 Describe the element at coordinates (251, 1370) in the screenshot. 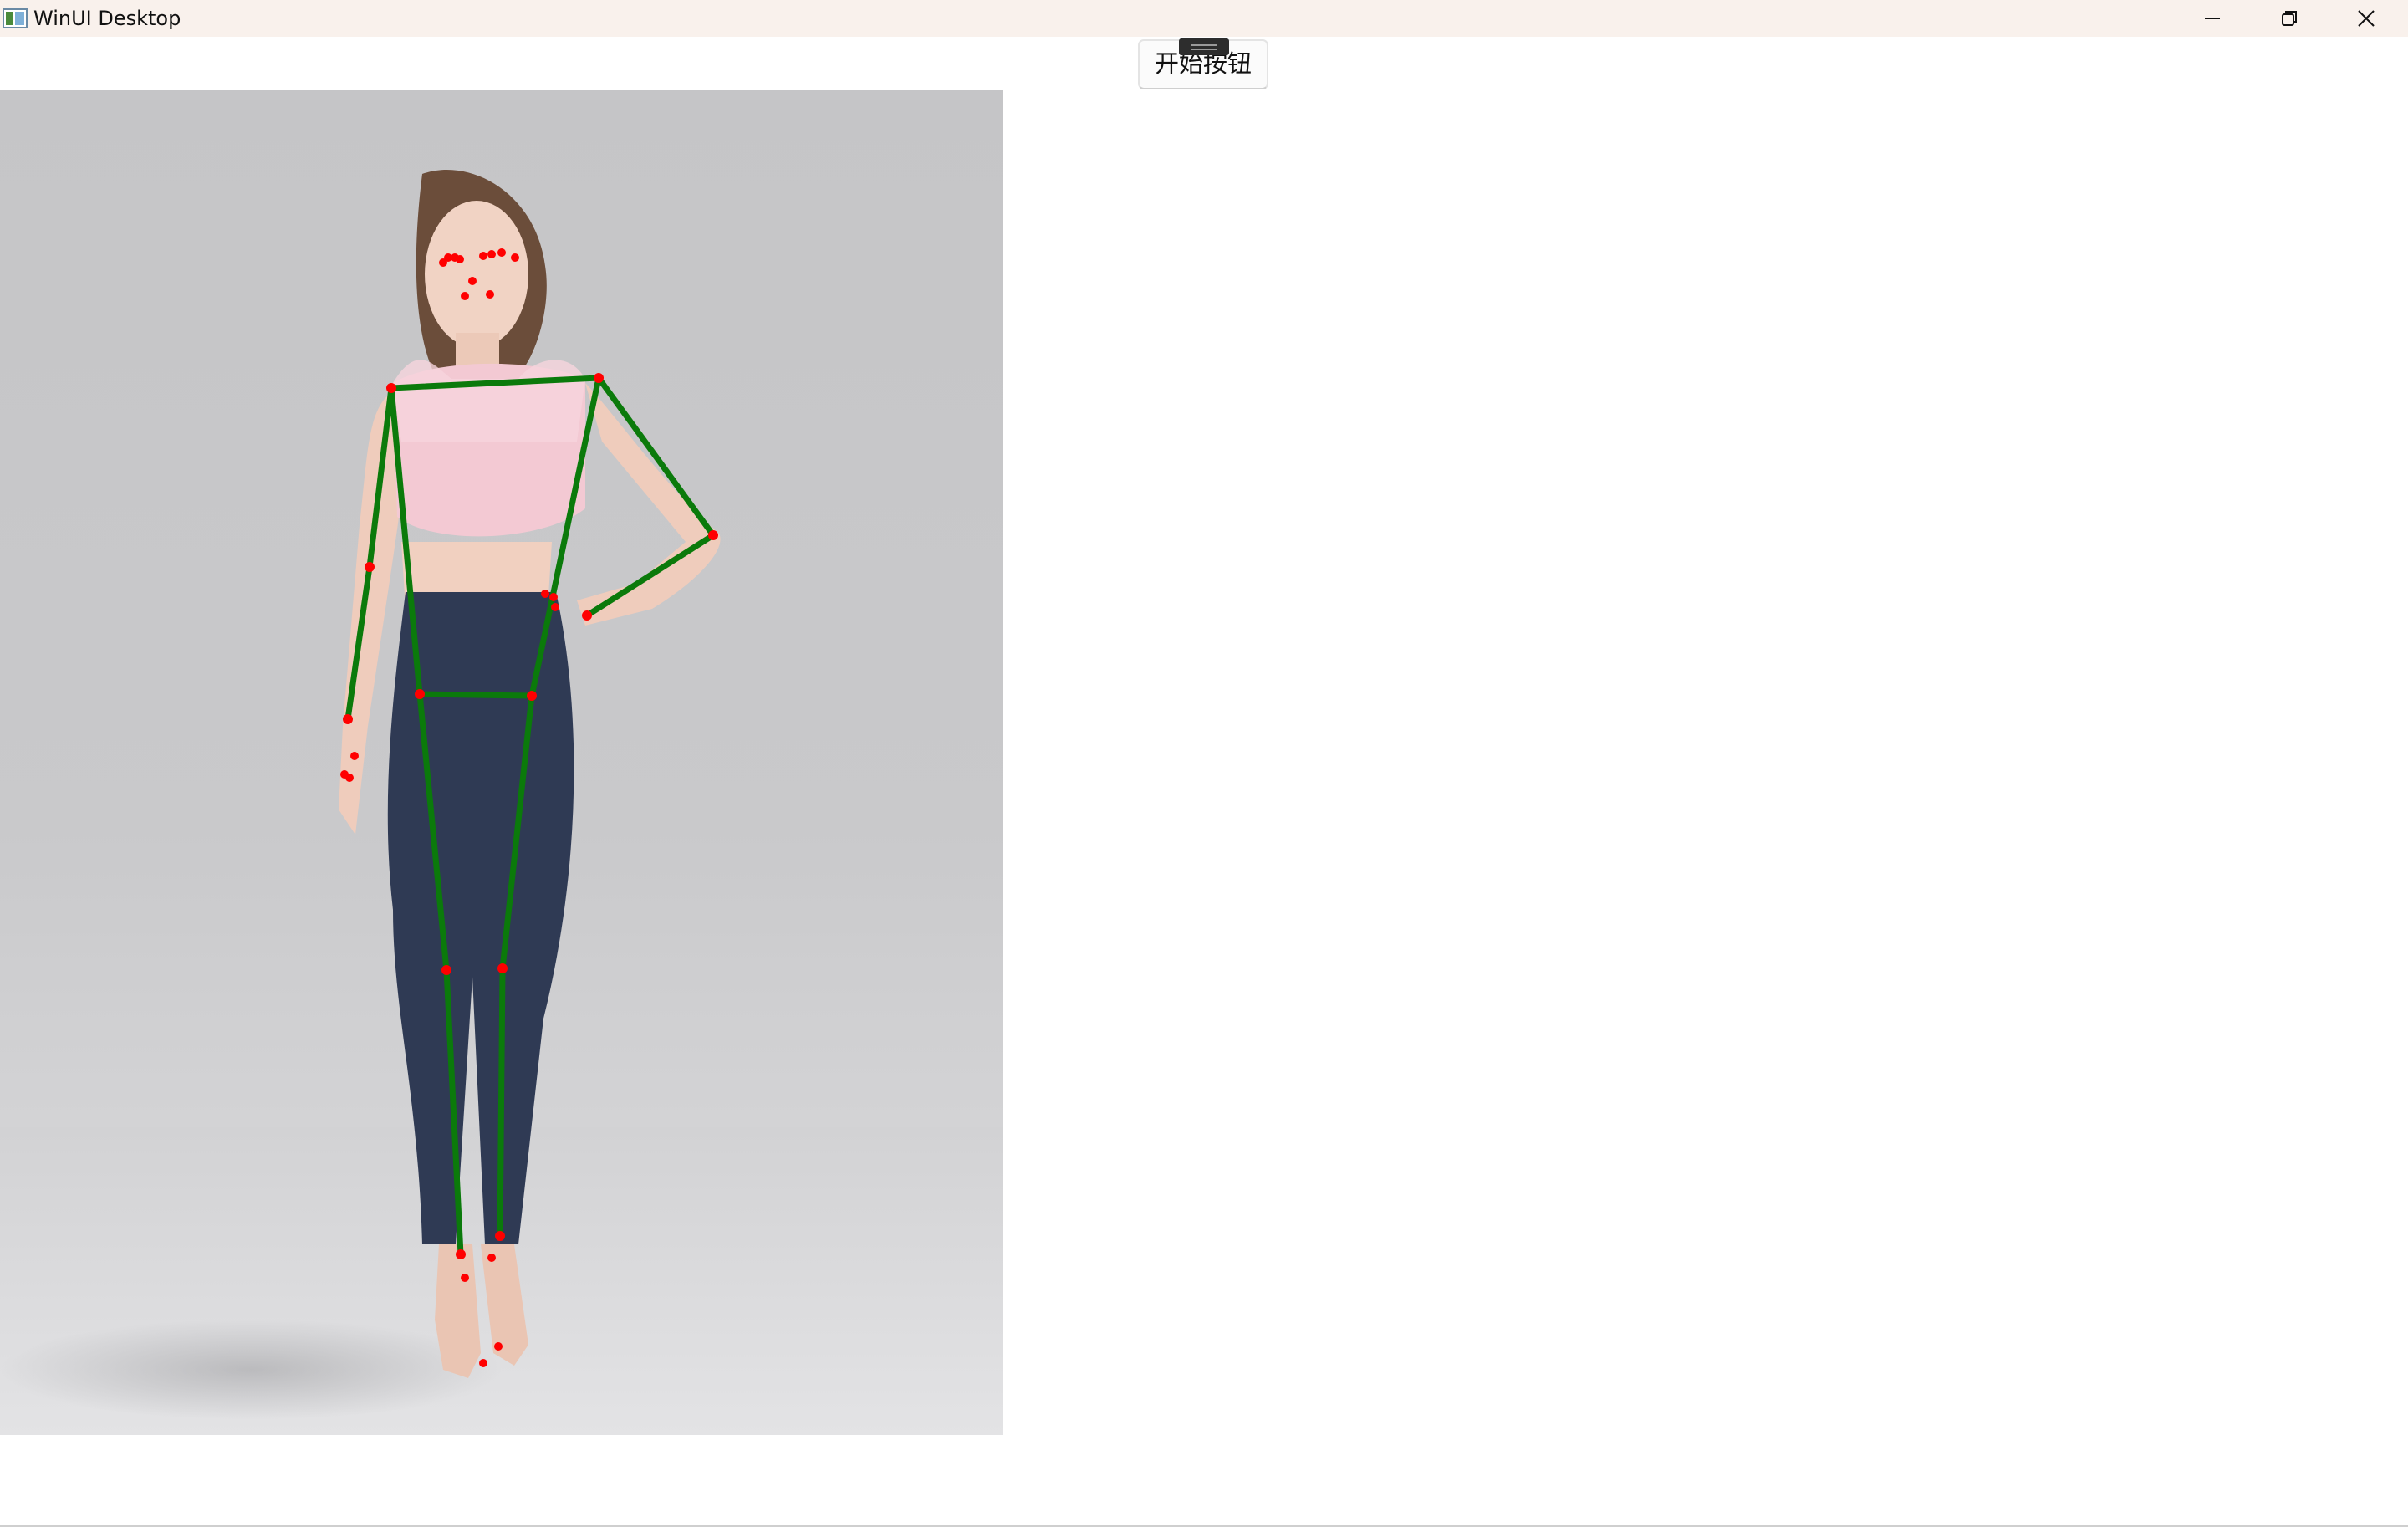

I see `floor-shadow` at that location.